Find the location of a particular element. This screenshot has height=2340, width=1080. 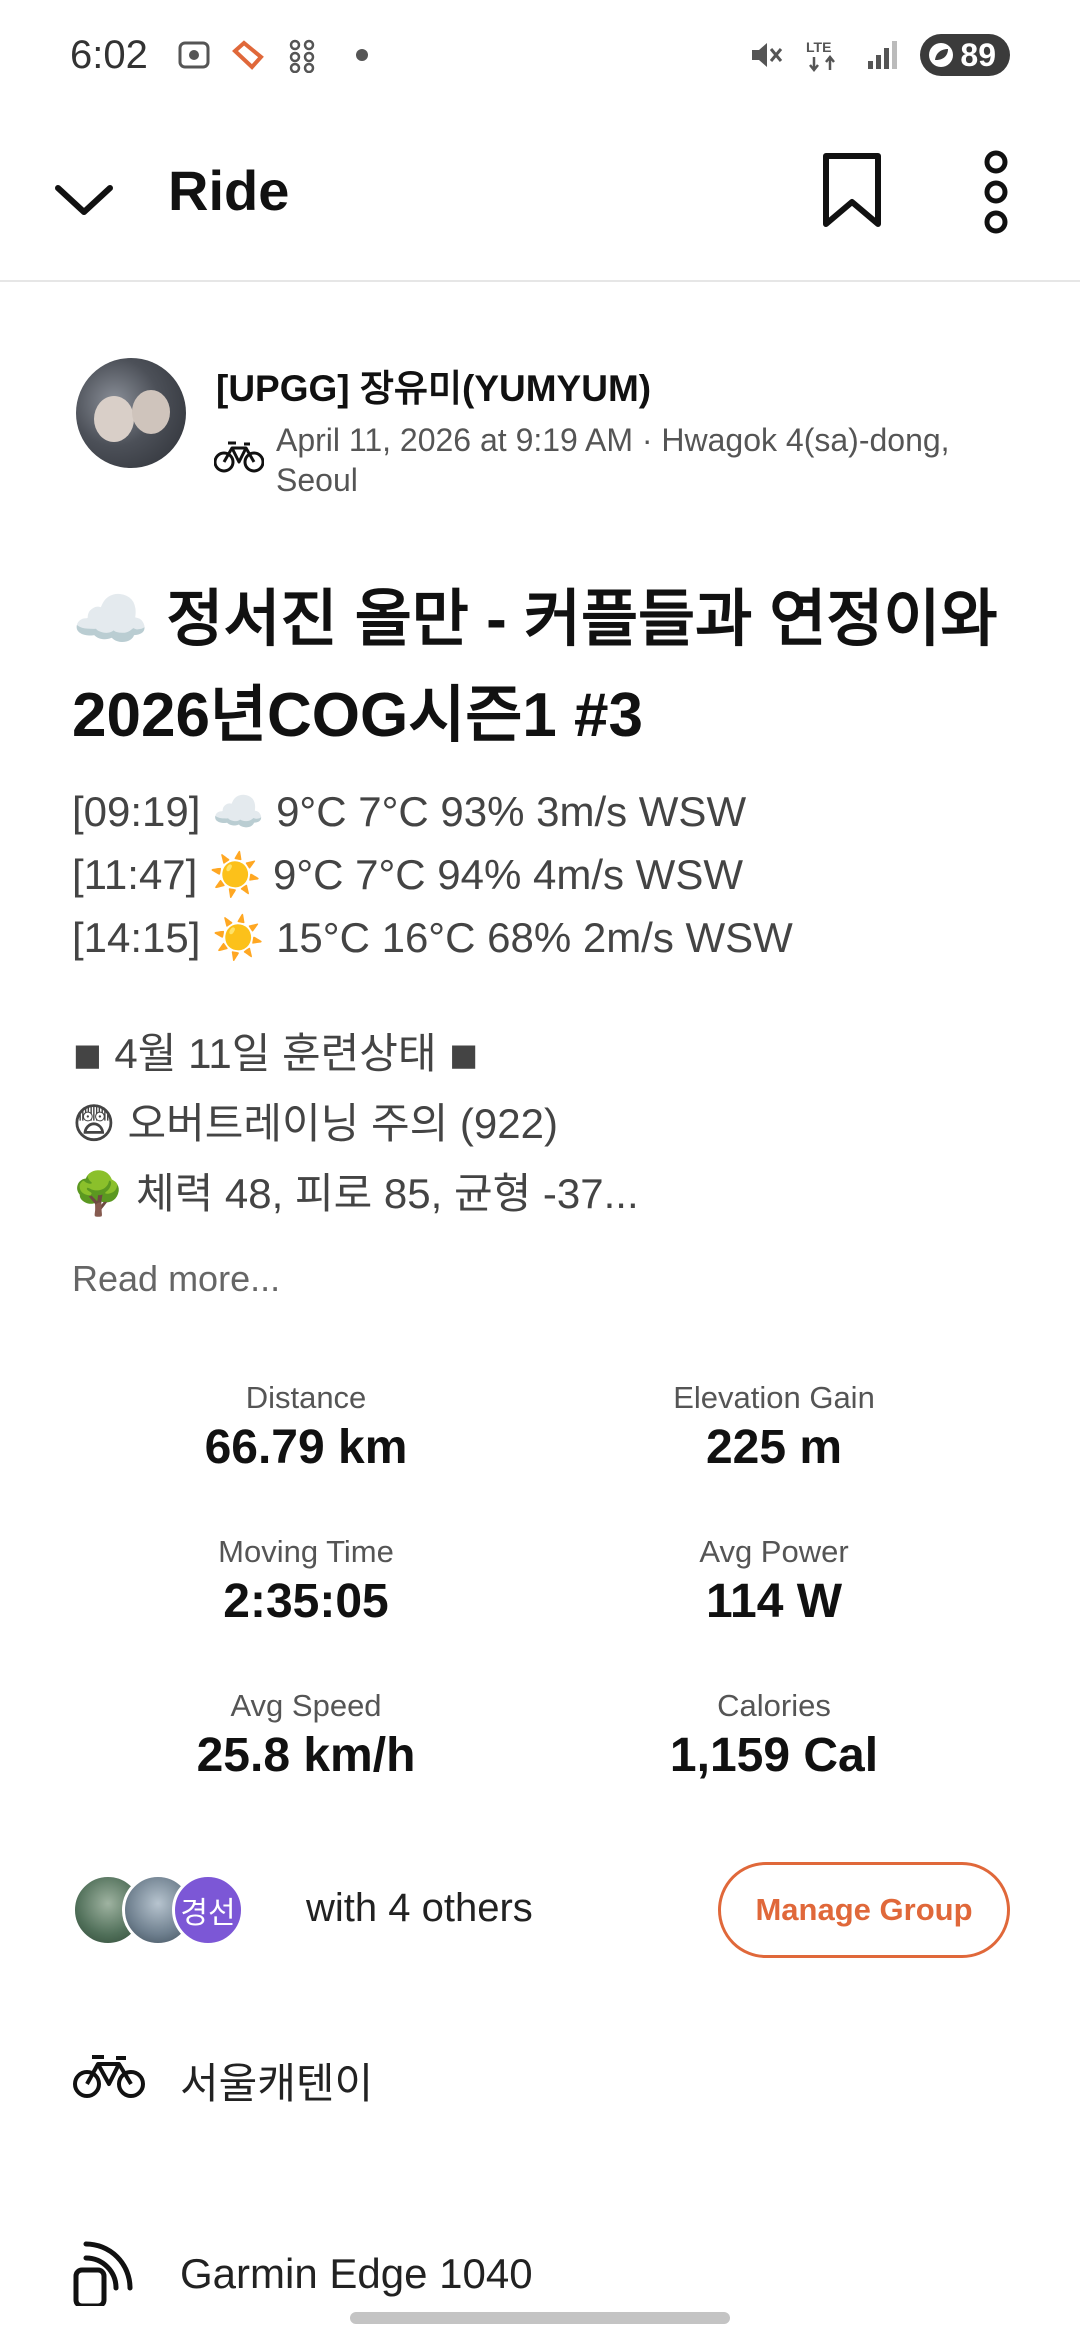

group-member-avatar: 경선 is located at coordinates (208, 1910).